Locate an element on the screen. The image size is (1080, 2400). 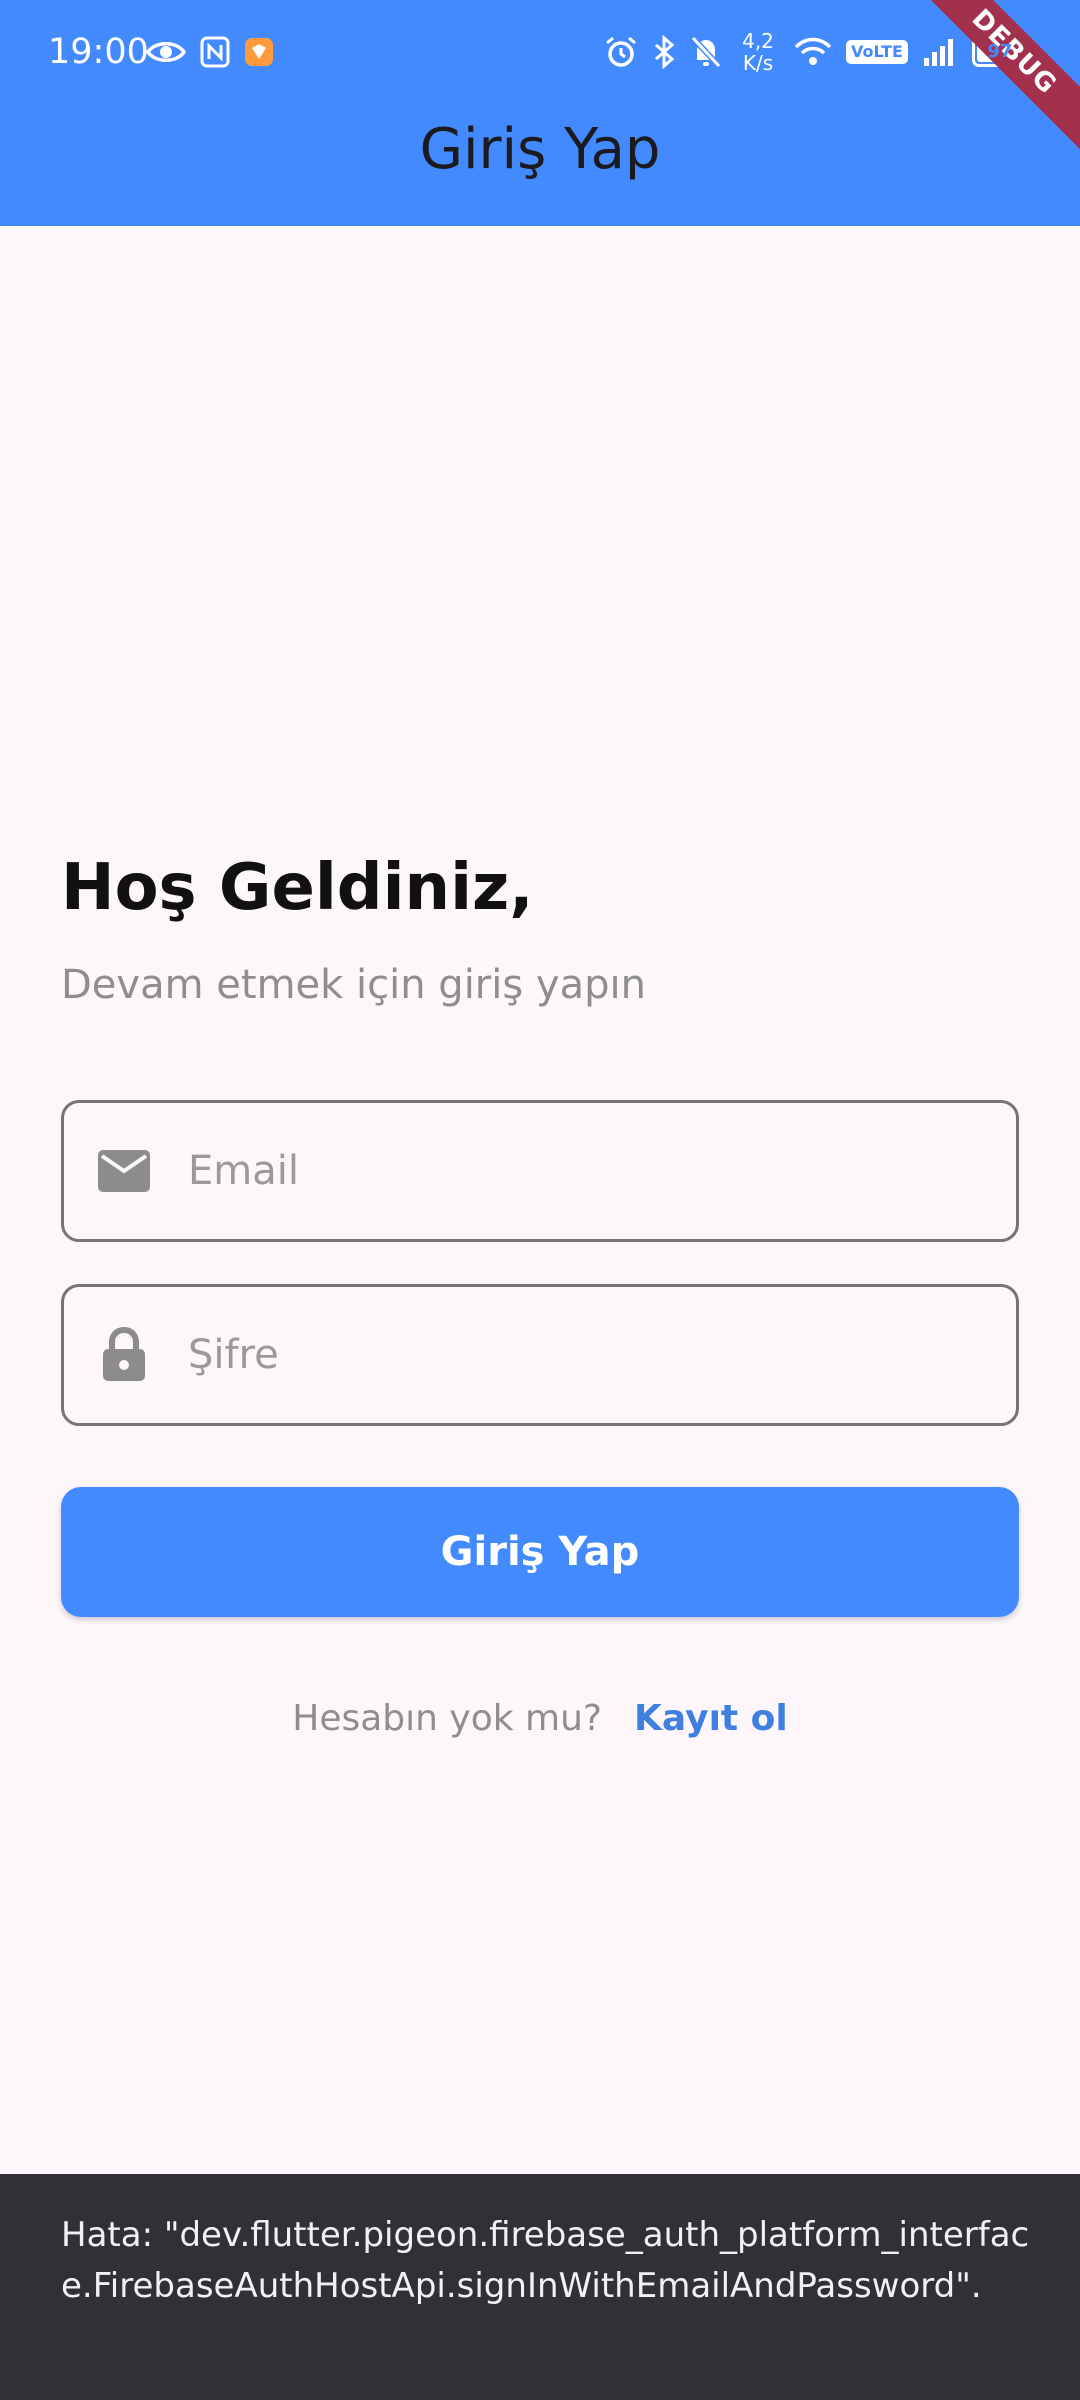
net-speed-unit: K/s is located at coordinates (758, 63).